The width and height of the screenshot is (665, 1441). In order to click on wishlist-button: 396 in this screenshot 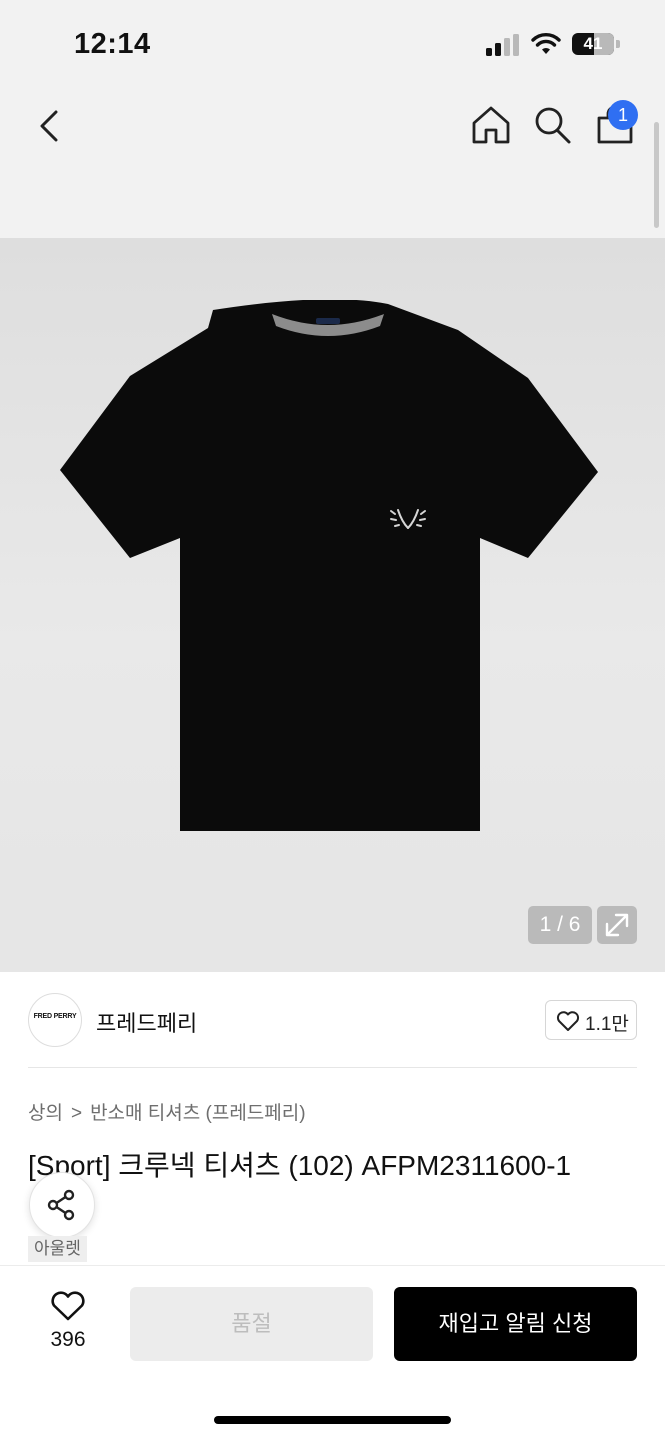, I will do `click(68, 1320)`.